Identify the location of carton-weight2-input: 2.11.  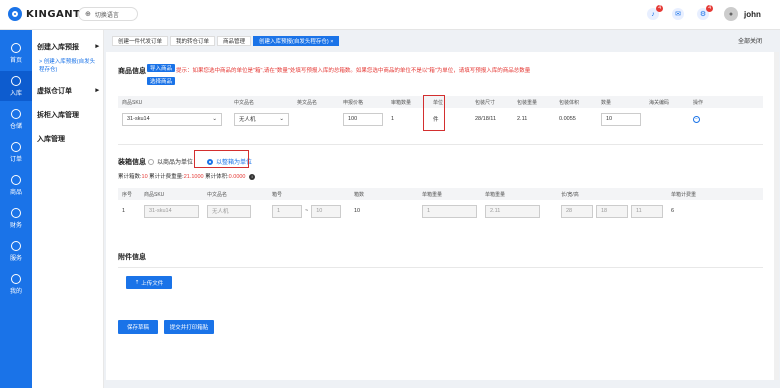
(512, 211).